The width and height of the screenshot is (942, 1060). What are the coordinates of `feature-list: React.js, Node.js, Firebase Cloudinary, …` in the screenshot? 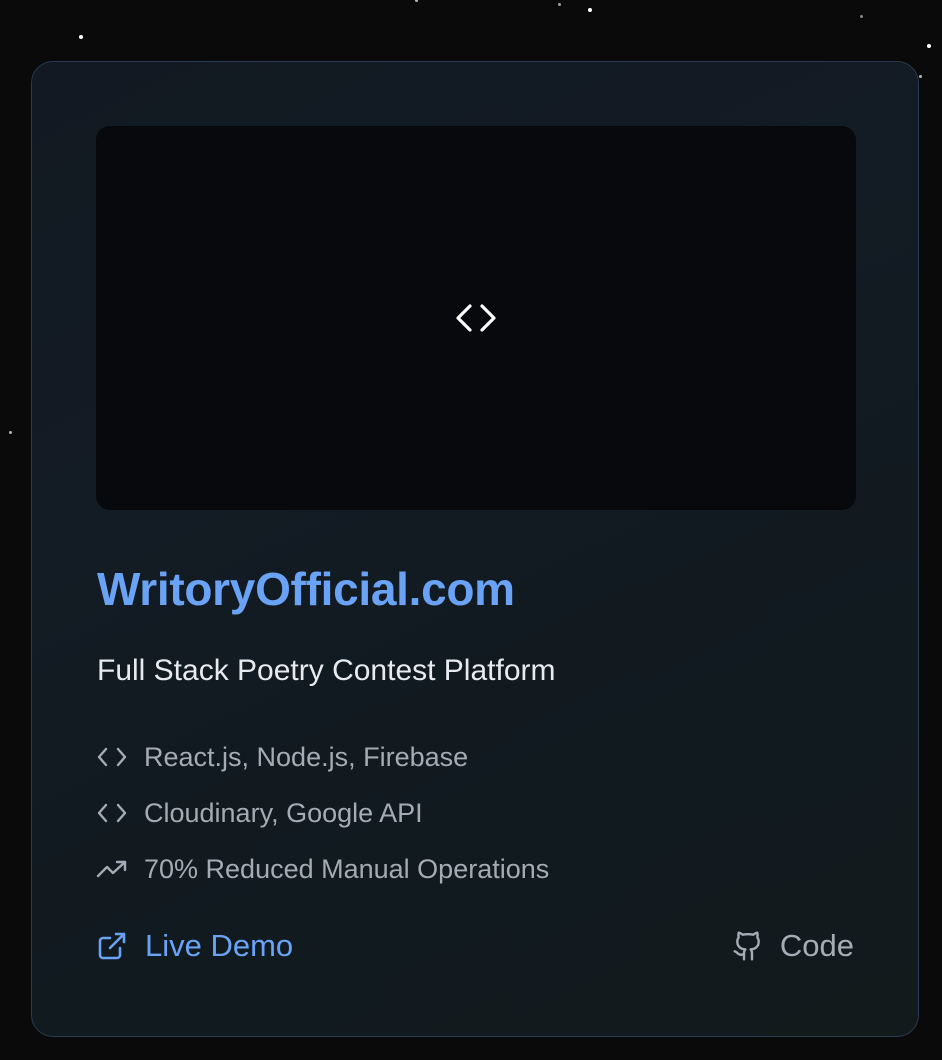 It's located at (322, 813).